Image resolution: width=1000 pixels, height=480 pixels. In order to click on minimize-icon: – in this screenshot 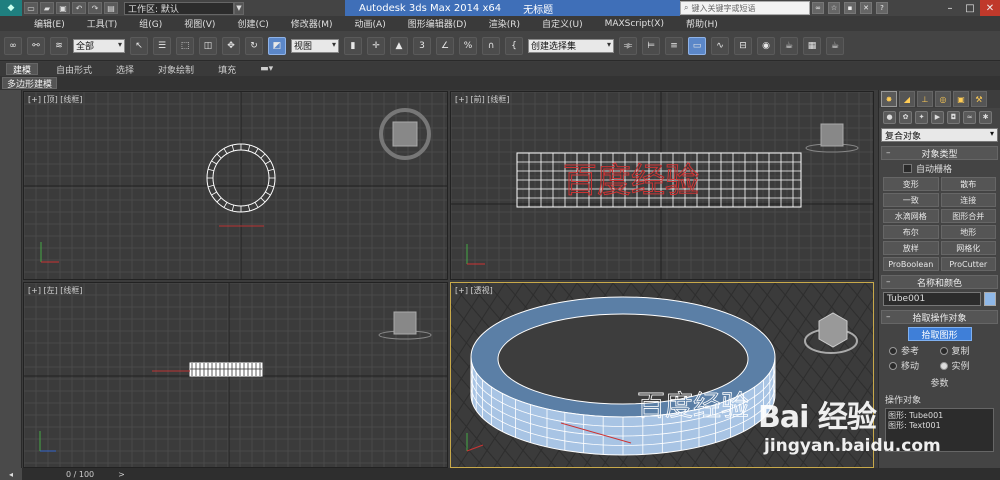, I will do `click(950, 8)`.